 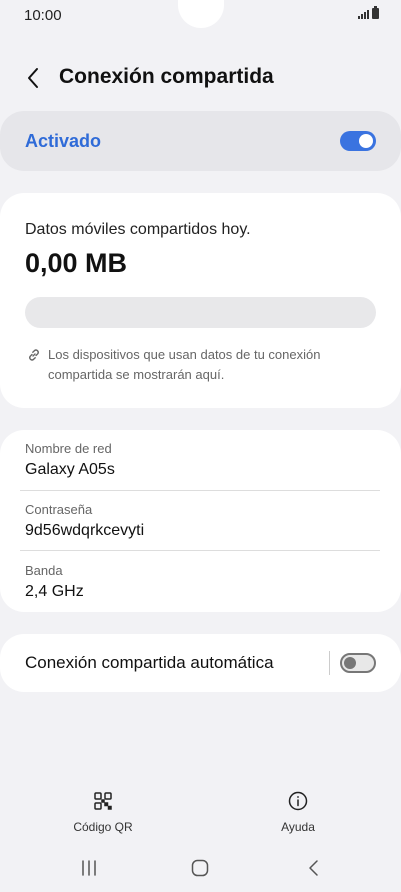 I want to click on page-title: Conexión compartida, so click(x=166, y=76).